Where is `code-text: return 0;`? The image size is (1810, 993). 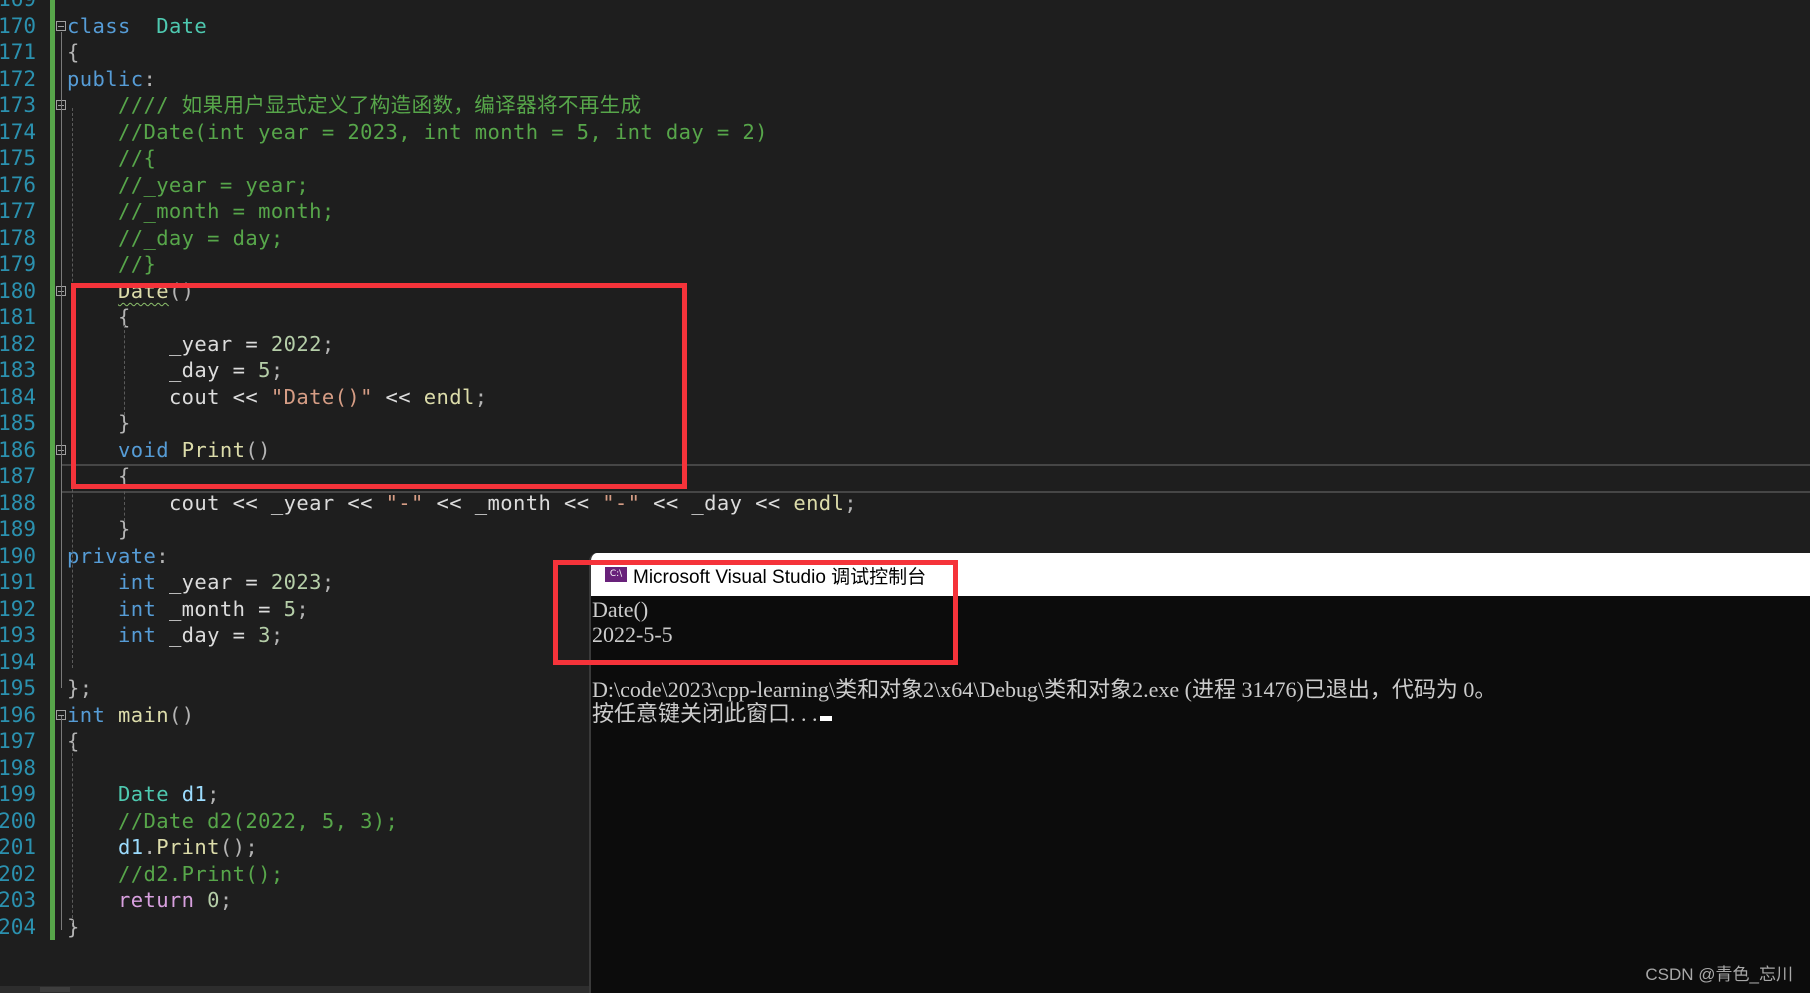
code-text: return 0; is located at coordinates (150, 900).